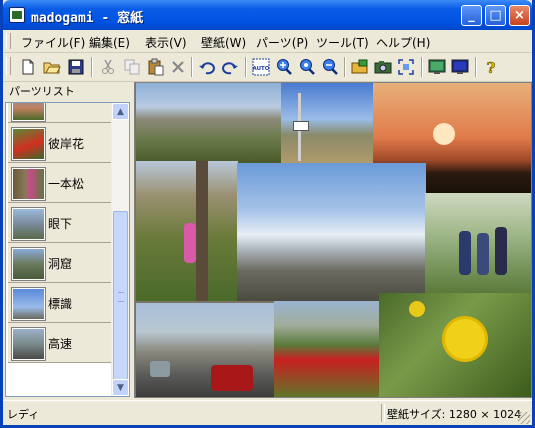  I want to click on paste-icon, so click(156, 67).